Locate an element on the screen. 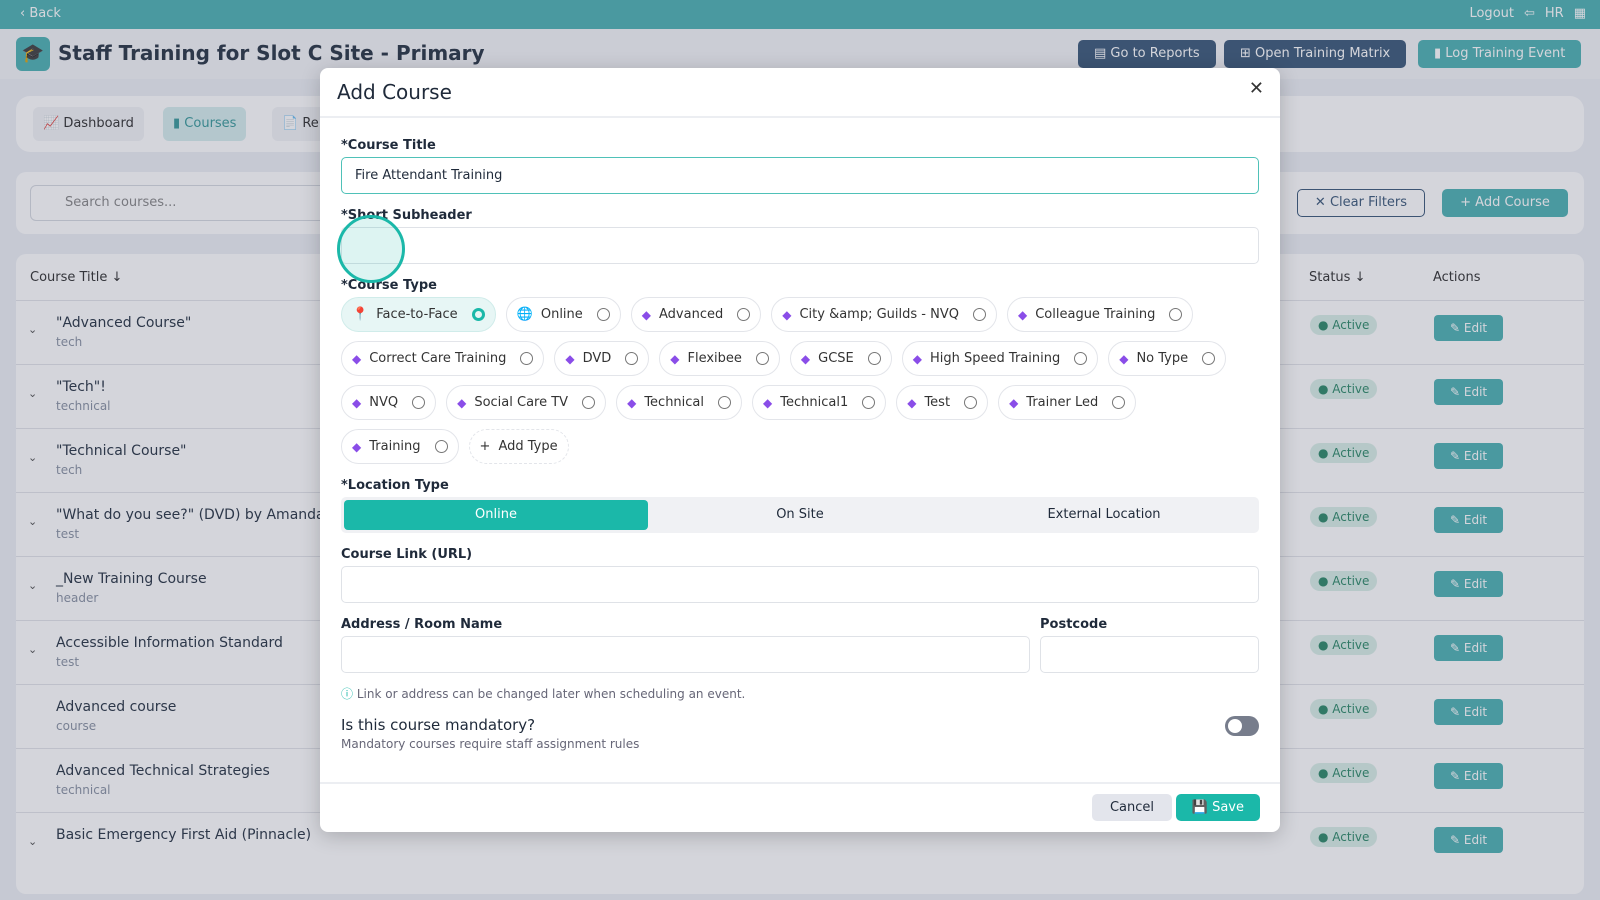 This screenshot has height=900, width=1600. save-icon: 💾 is located at coordinates (1199, 807).